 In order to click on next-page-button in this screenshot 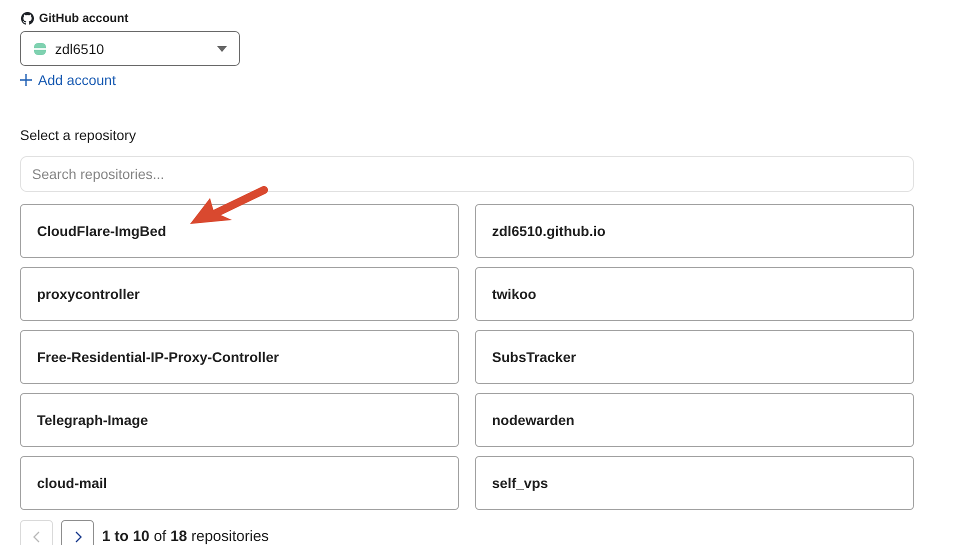, I will do `click(77, 532)`.